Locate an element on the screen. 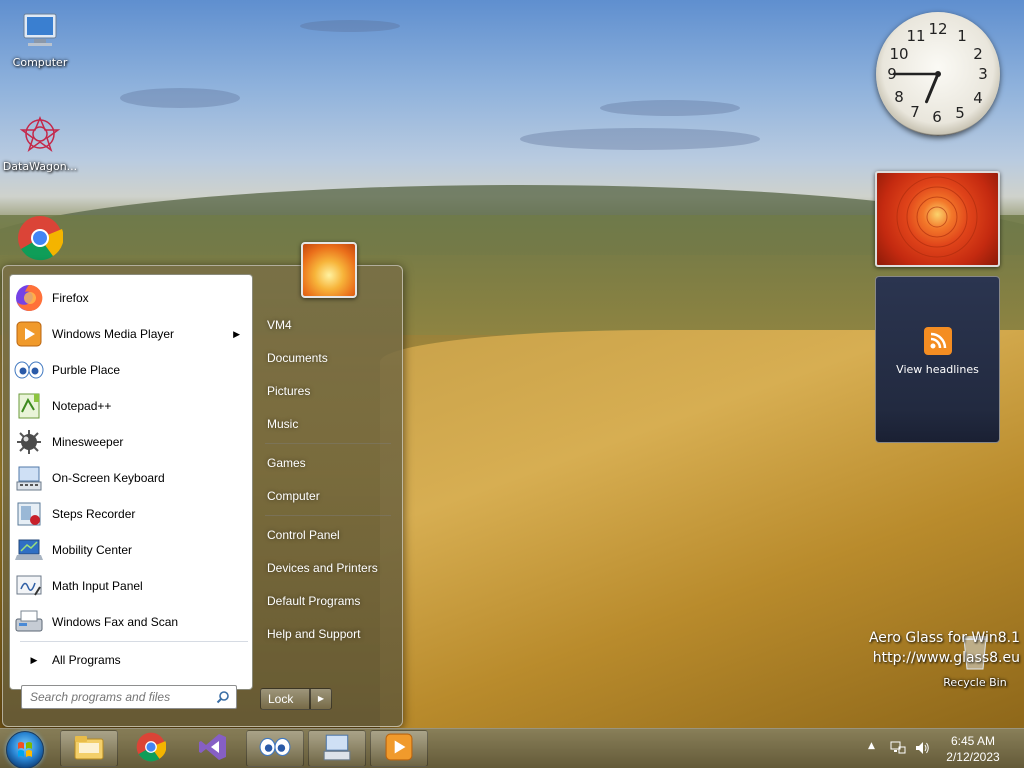 This screenshot has height=768, width=1024. show-hidden-icons-icon: ▲ is located at coordinates (871, 746).